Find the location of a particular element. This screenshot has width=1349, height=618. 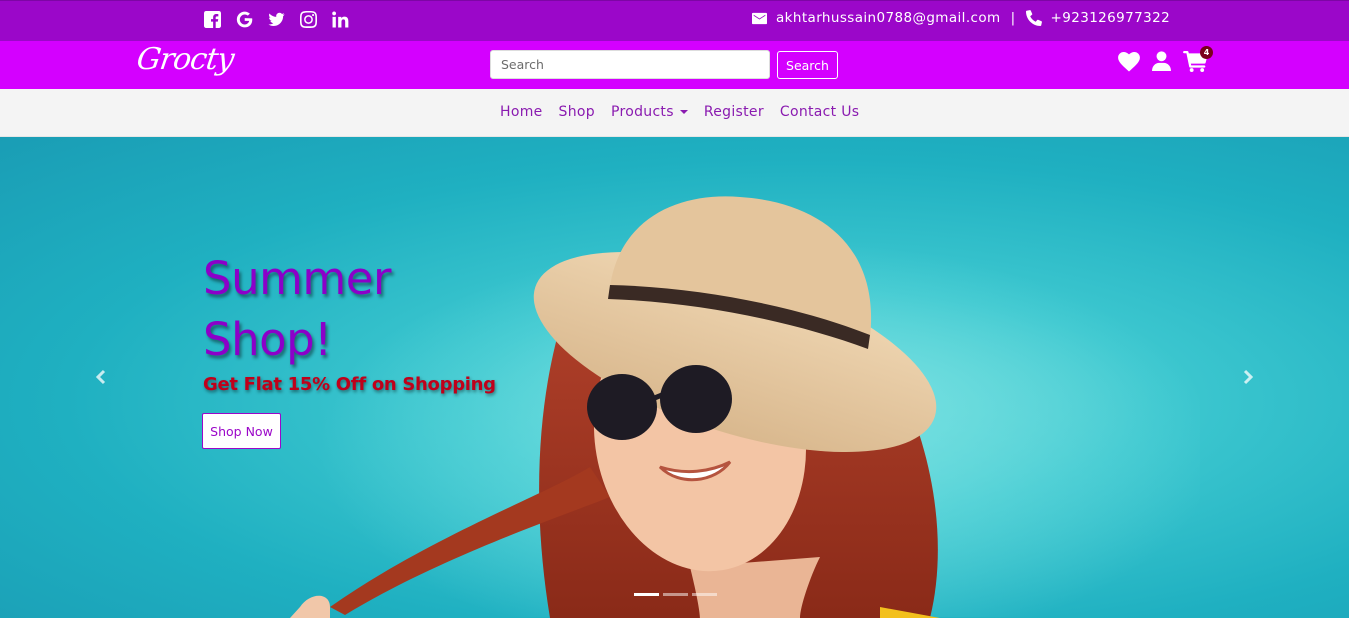

brand-bar: Grocty Search 4 is located at coordinates (674, 65).